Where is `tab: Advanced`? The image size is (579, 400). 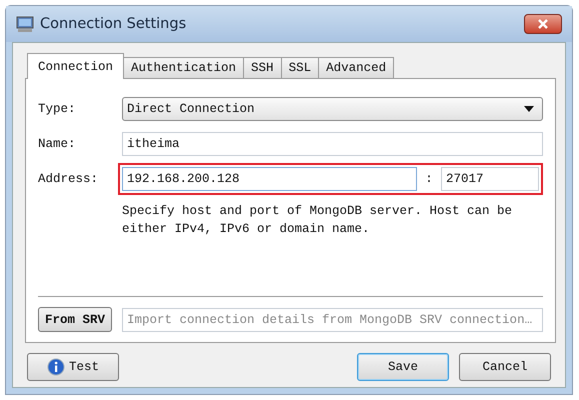 tab: Advanced is located at coordinates (356, 67).